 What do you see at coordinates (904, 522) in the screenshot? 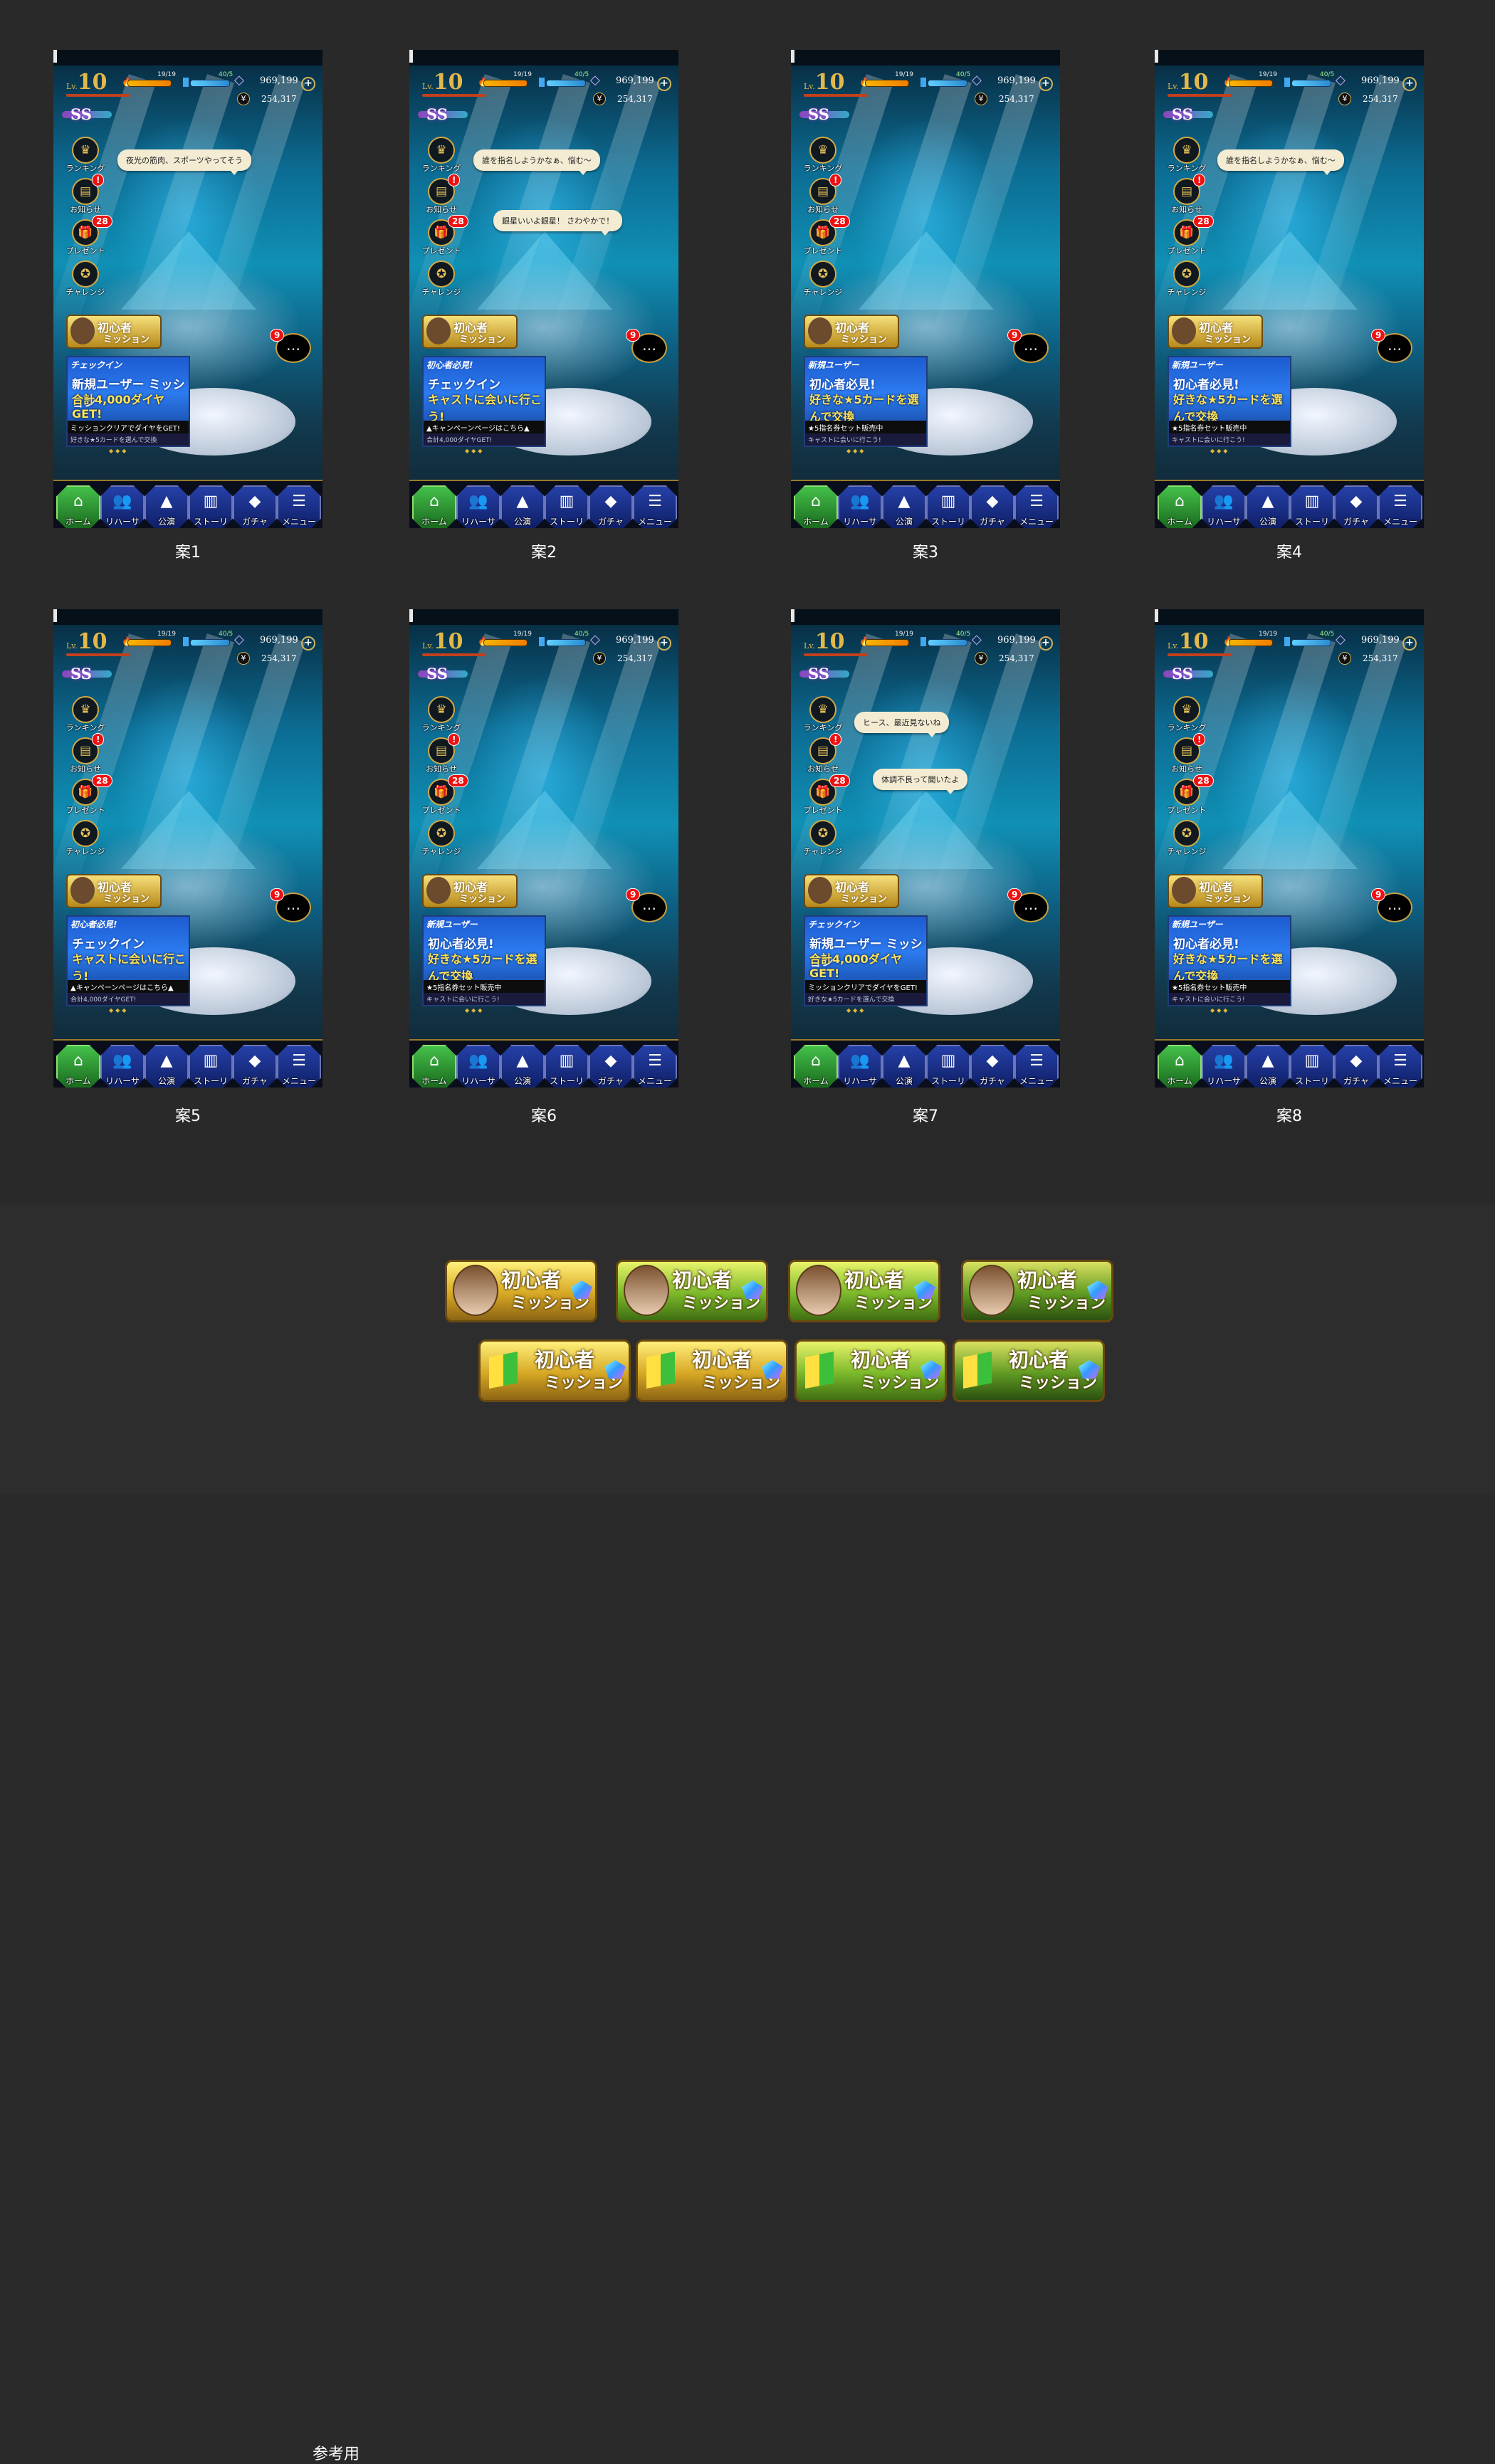
I see `nav-label: 公演` at bounding box center [904, 522].